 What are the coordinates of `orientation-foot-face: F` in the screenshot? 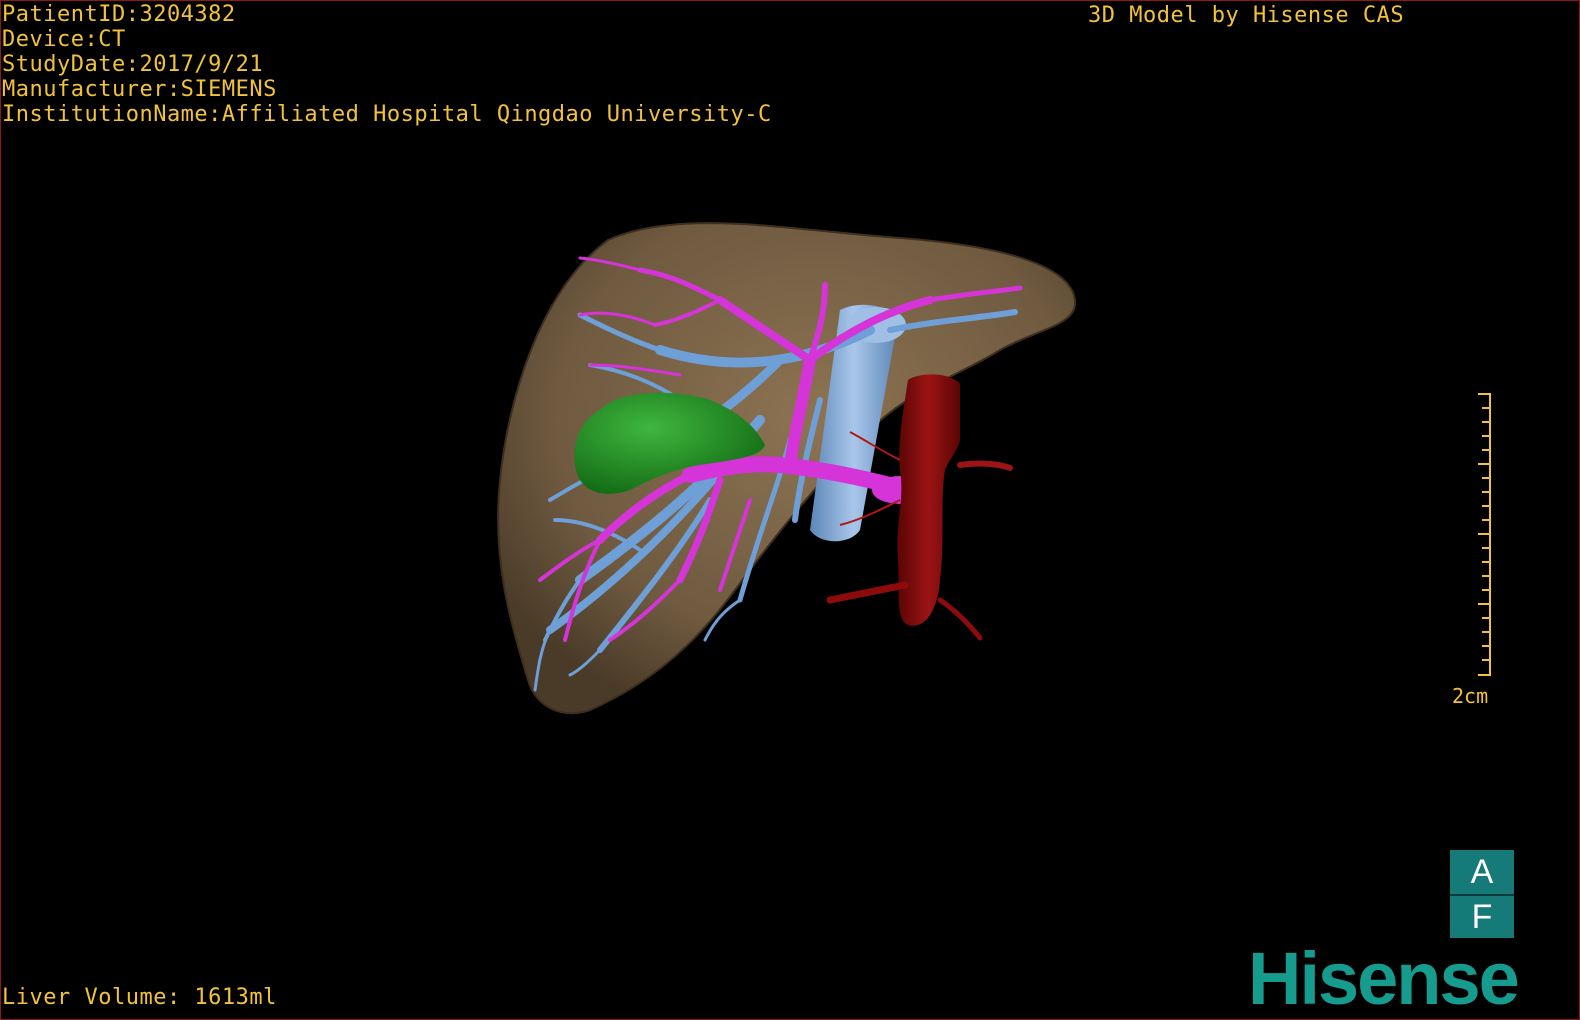 It's located at (1482, 916).